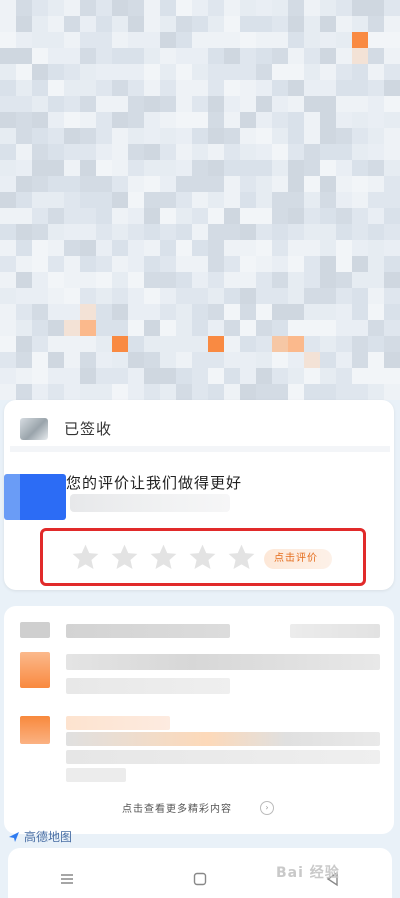  I want to click on star-1-icon, so click(85, 557).